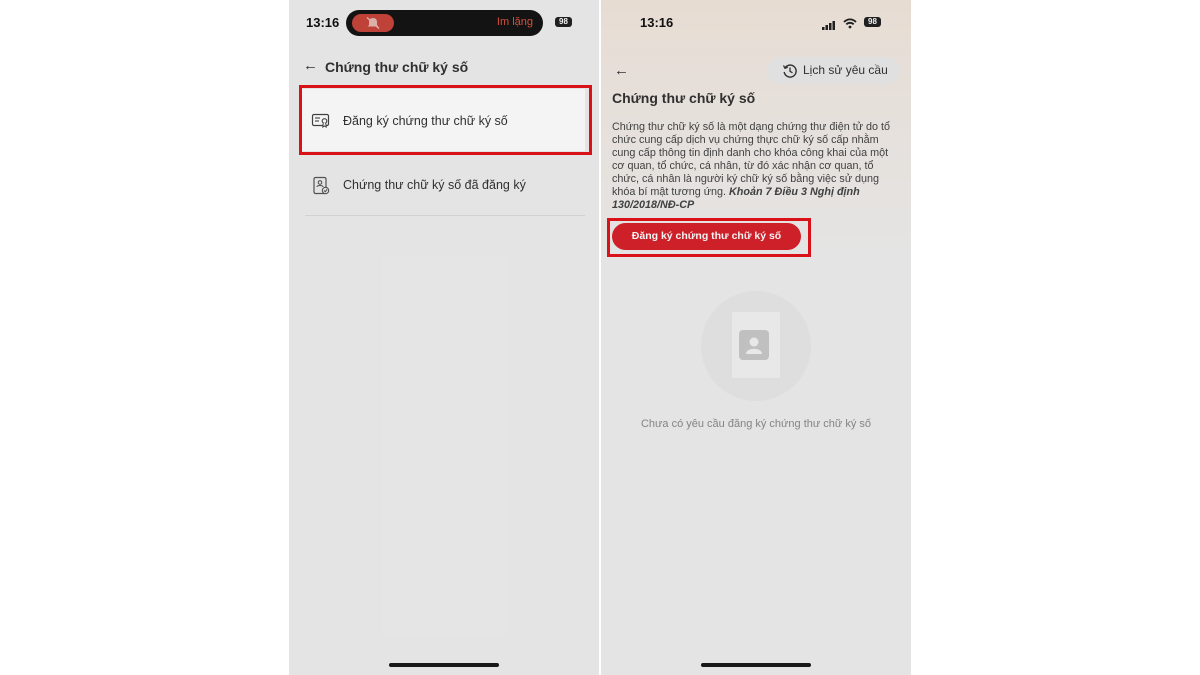 The height and width of the screenshot is (675, 1200). Describe the element at coordinates (829, 26) in the screenshot. I see `signal-icon` at that location.